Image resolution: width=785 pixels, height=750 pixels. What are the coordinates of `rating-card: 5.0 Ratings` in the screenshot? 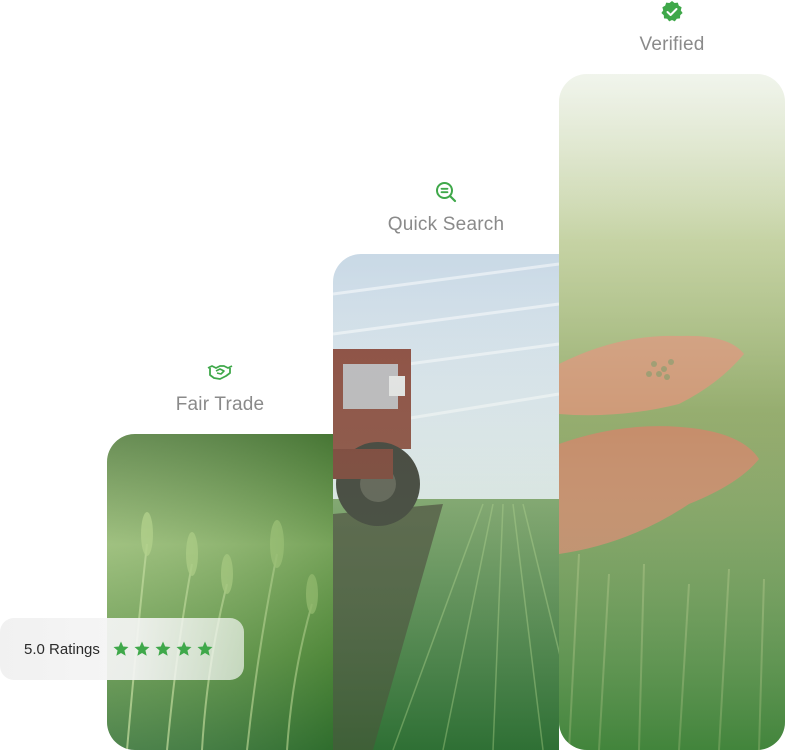 It's located at (122, 649).